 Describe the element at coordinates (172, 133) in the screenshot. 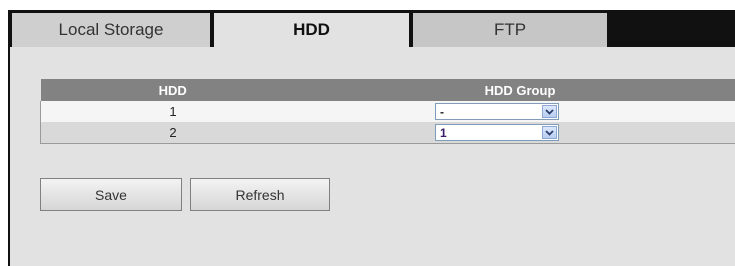

I see `hdd-number: 2` at that location.